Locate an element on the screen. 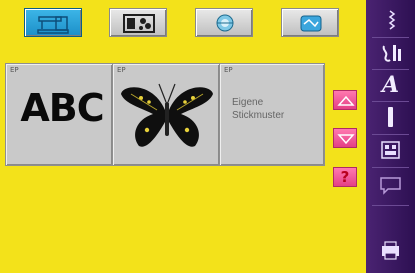  scroll-up-button is located at coordinates (345, 100).